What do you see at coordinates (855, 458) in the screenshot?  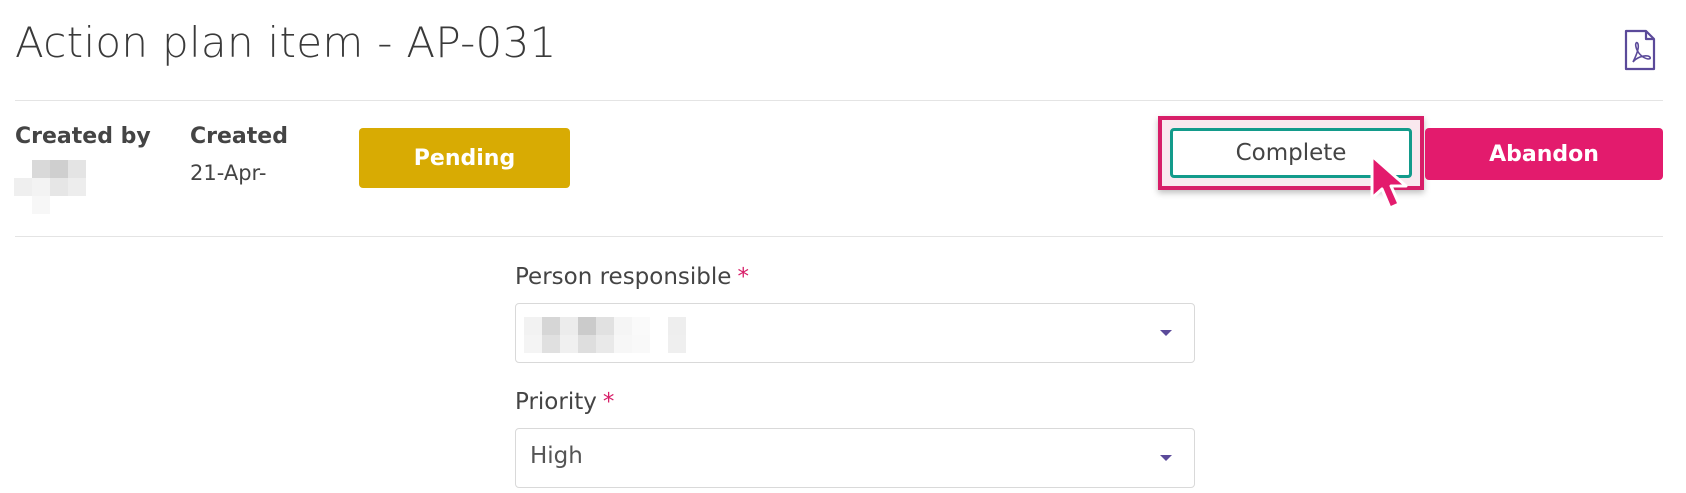 I see `priority-select: High` at bounding box center [855, 458].